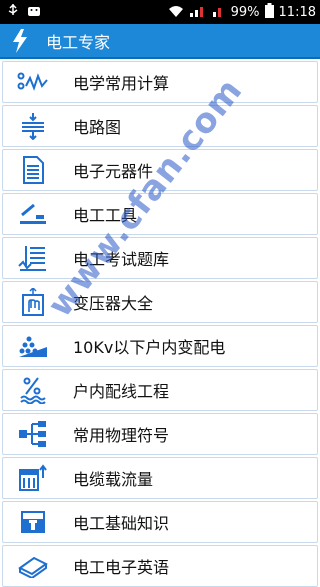 This screenshot has height=587, width=320. What do you see at coordinates (33, 82) in the screenshot?
I see `wave-formula-icon` at bounding box center [33, 82].